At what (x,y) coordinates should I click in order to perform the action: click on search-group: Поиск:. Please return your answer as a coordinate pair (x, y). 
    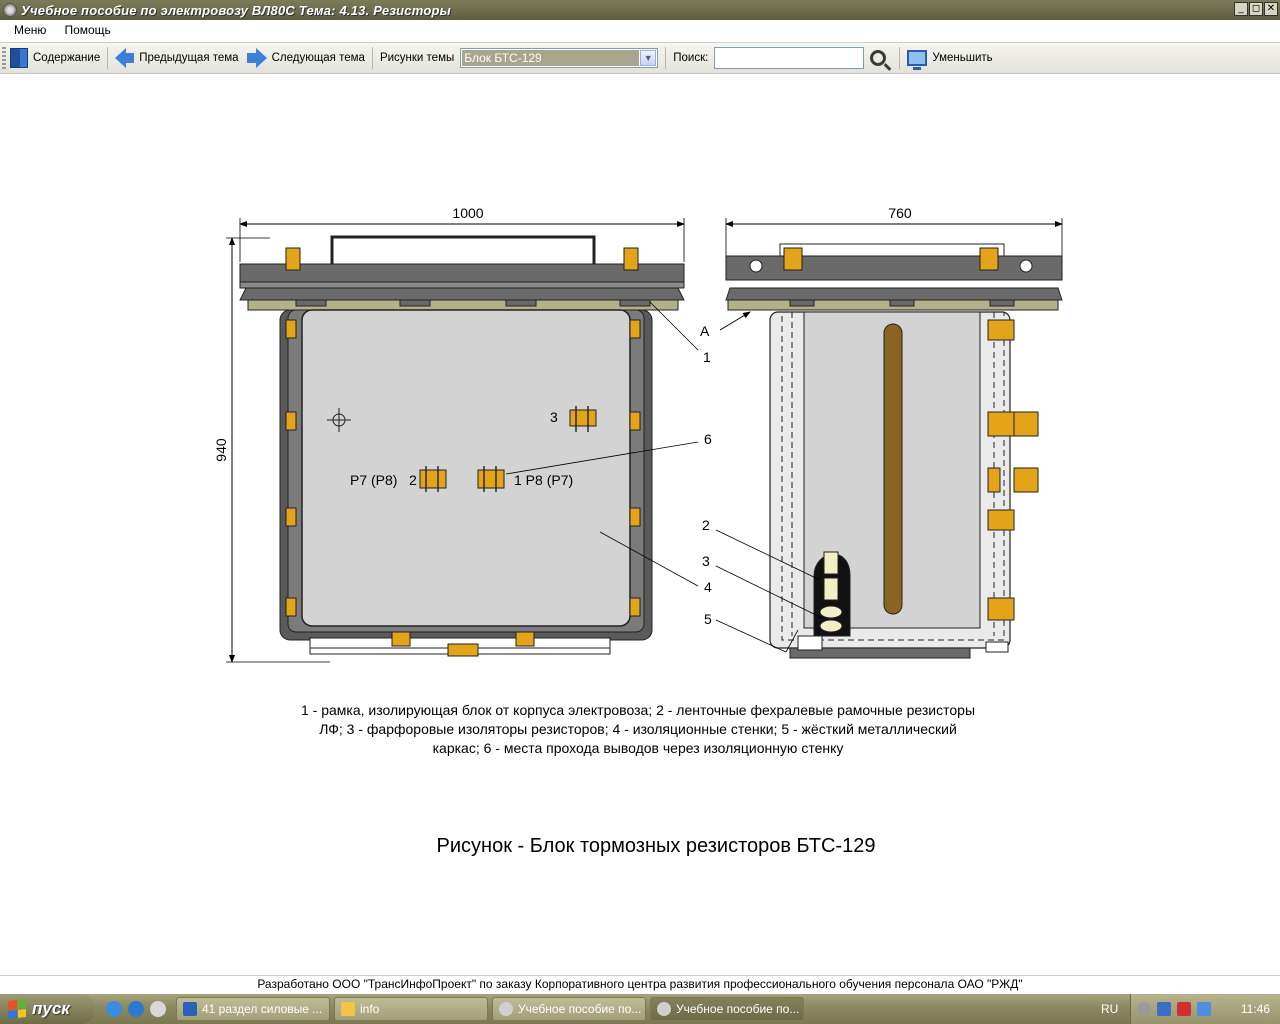
    Looking at the image, I should click on (782, 58).